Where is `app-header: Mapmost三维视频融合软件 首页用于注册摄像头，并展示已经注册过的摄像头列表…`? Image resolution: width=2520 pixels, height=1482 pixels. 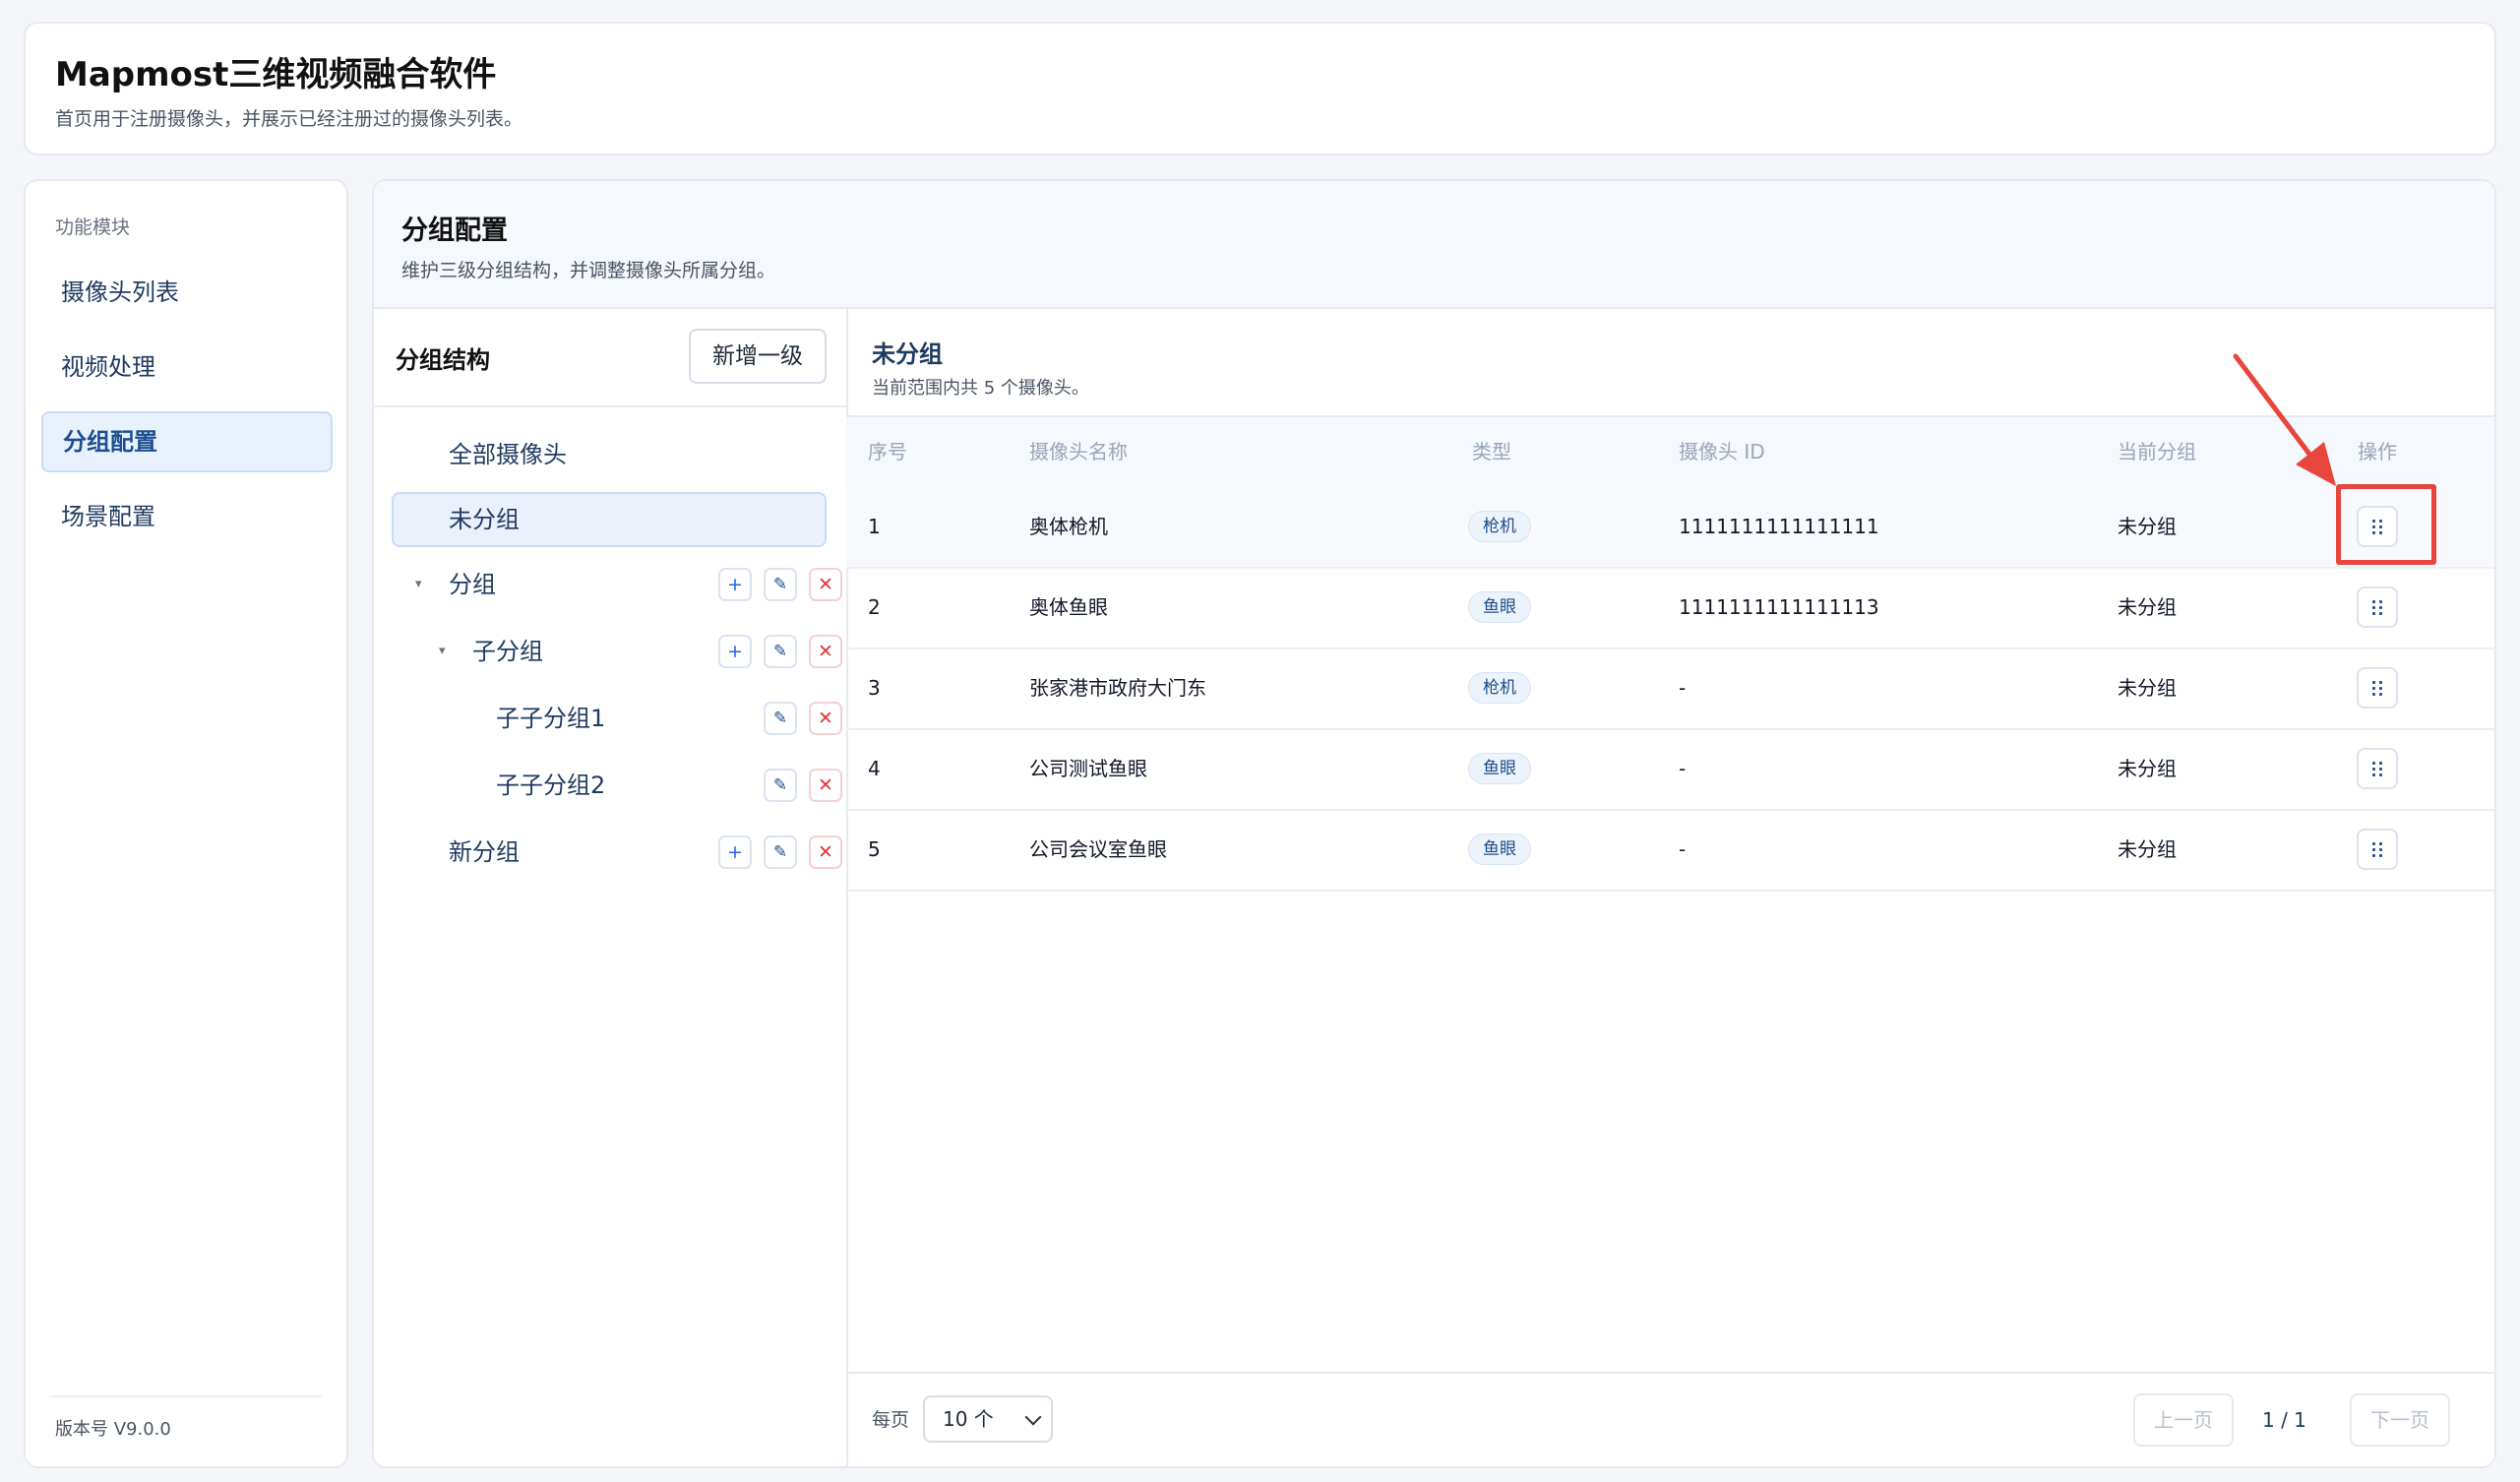
app-header: Mapmost三维视频融合软件 首页用于注册摄像头，并展示已经注册过的摄像头列表… is located at coordinates (1260, 88).